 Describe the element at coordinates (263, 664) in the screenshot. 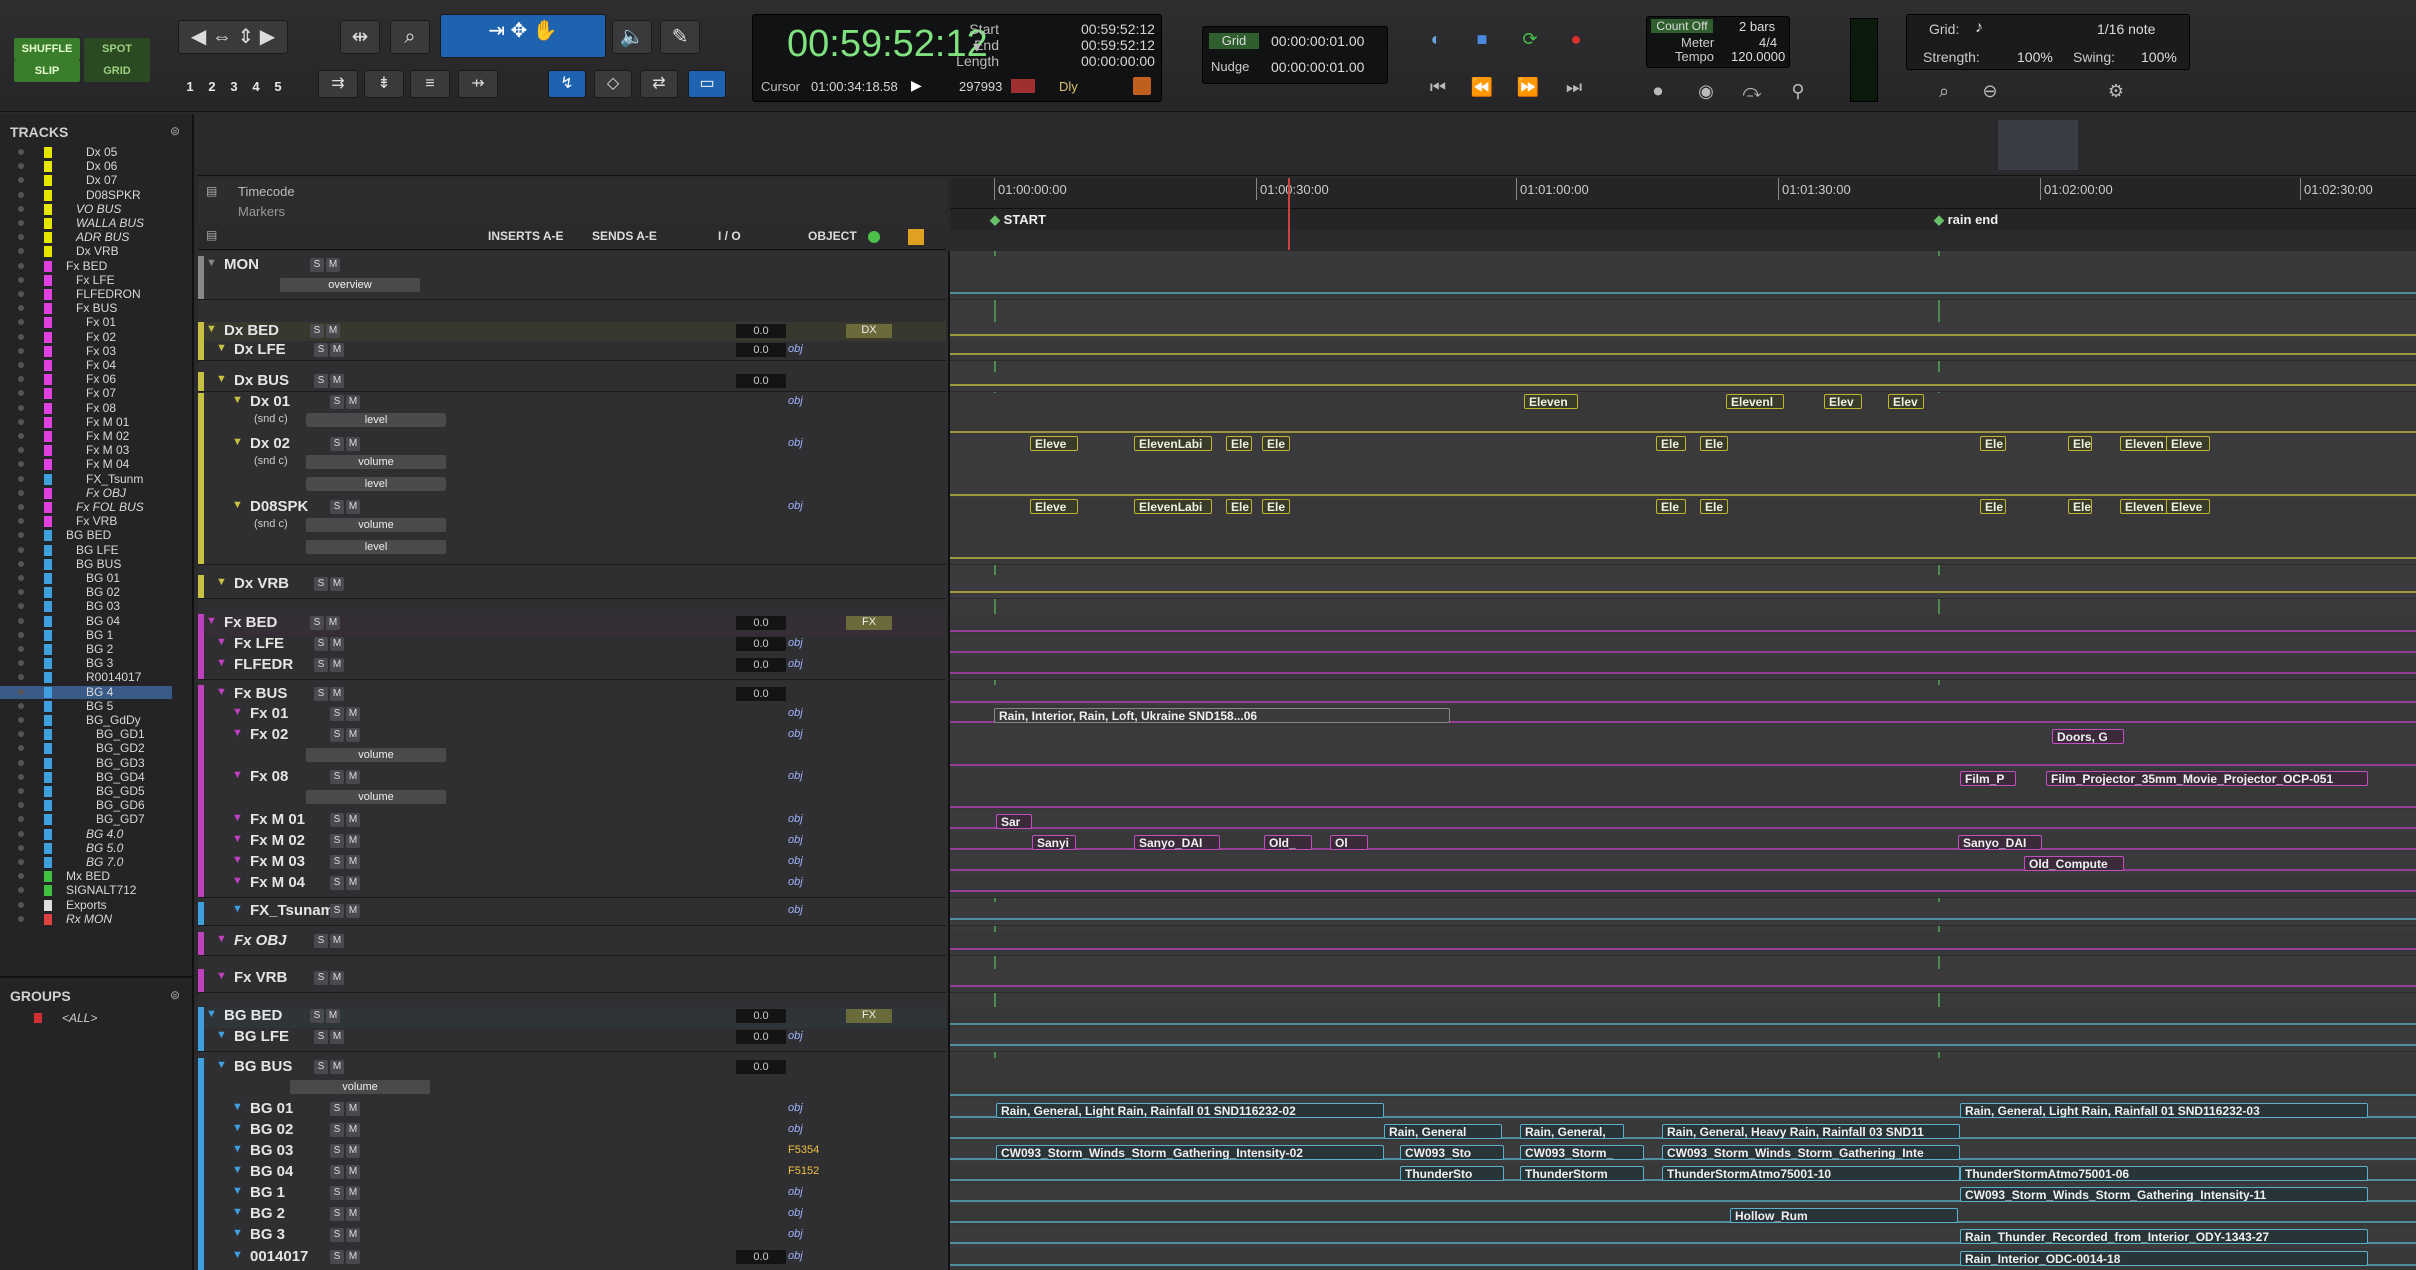

I see `track-name: FLFEDR` at that location.